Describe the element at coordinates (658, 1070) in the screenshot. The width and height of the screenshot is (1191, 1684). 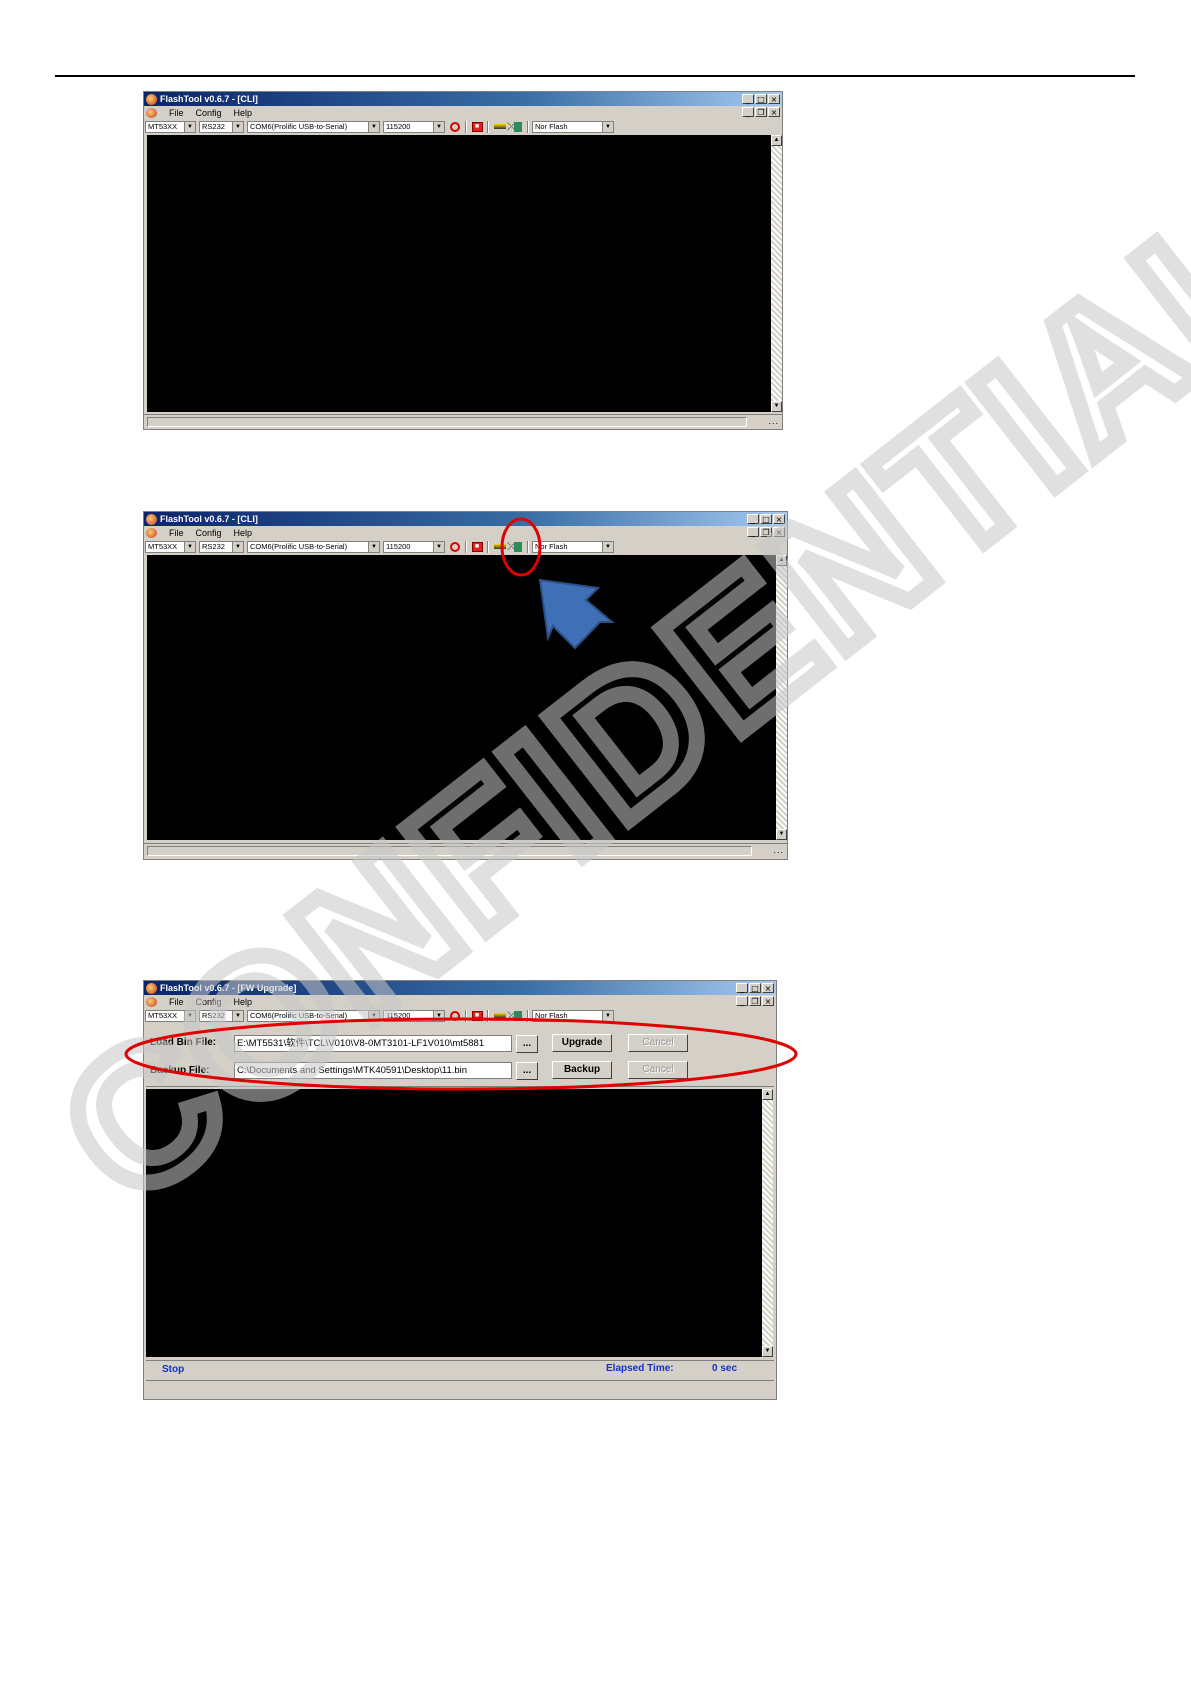
I see `backup-cancel-button: Cancel` at that location.